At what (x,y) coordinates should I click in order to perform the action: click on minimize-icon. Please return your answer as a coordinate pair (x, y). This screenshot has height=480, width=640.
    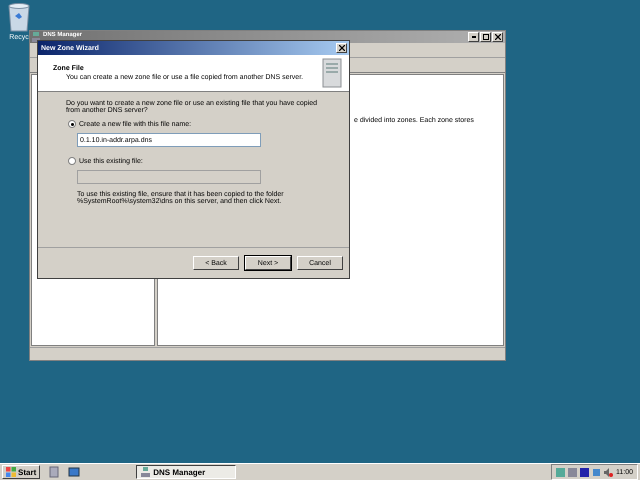
    Looking at the image, I should click on (474, 37).